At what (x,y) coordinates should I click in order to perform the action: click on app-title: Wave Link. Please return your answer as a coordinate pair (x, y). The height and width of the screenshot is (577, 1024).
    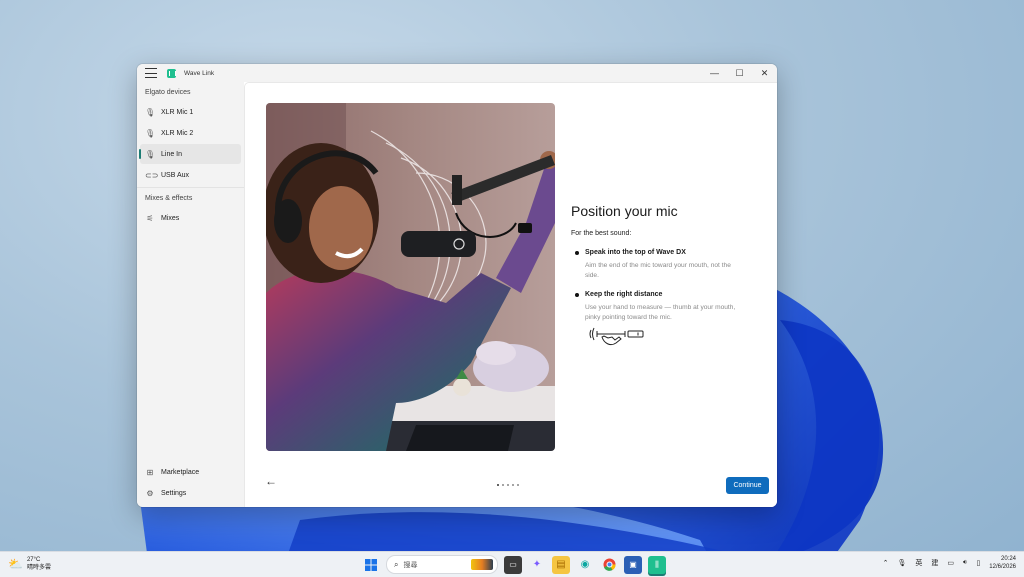
    Looking at the image, I should click on (199, 73).